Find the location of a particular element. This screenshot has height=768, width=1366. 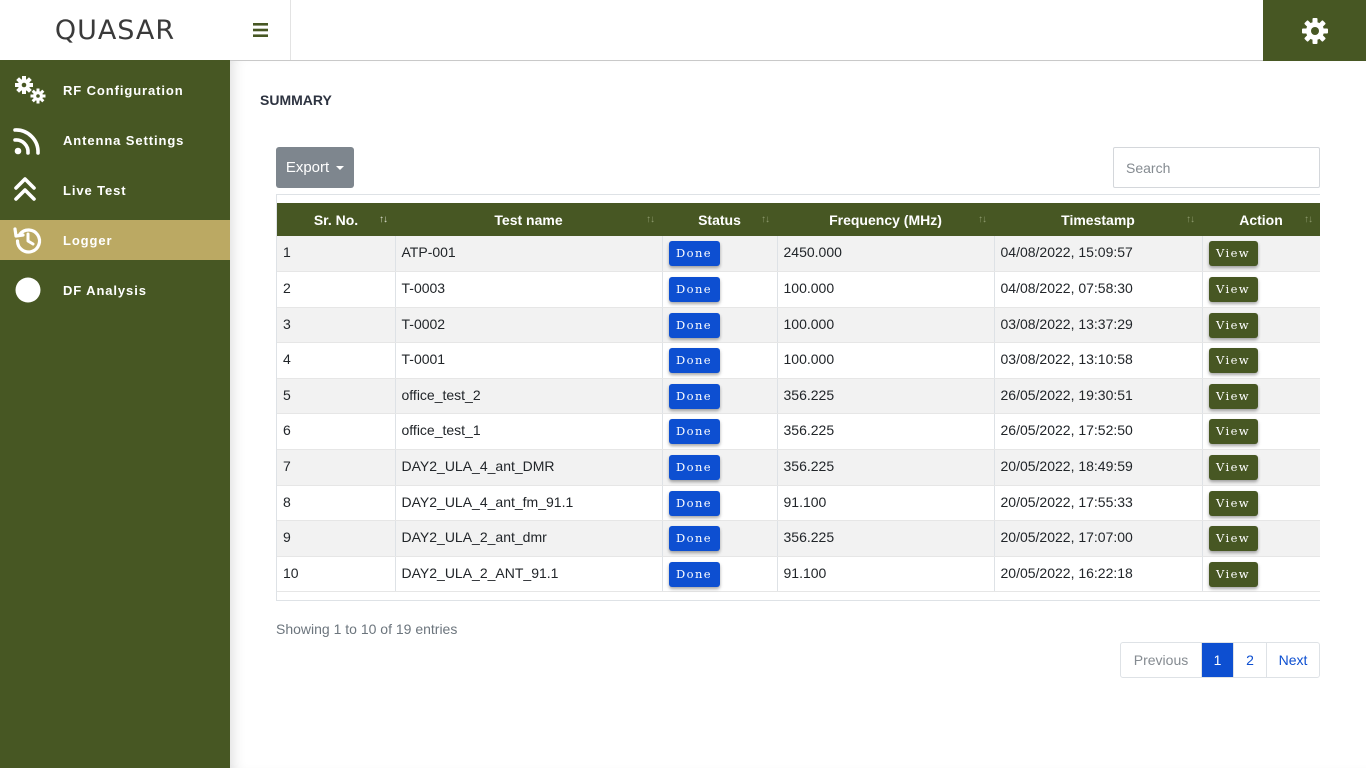

cell-frequency: 2450.000 is located at coordinates (885, 254).